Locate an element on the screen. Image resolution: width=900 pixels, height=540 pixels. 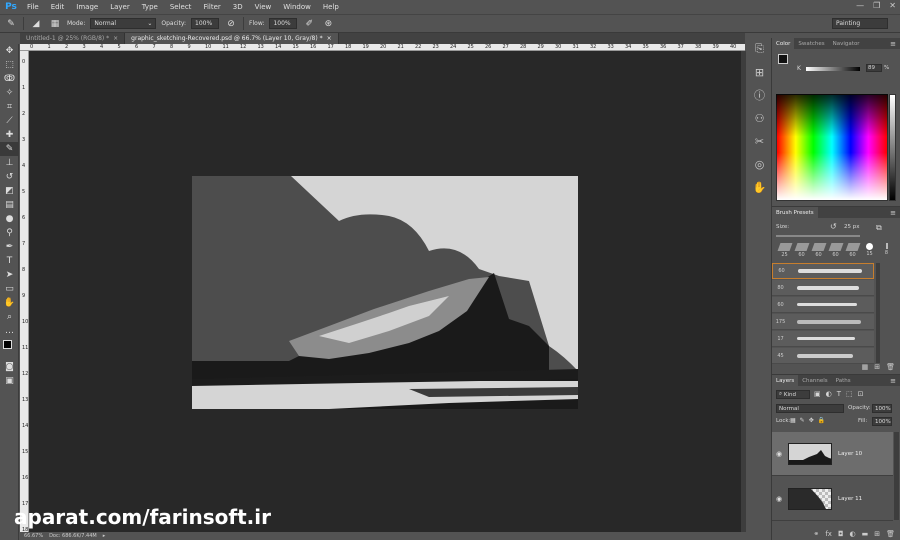
properties-icon: ⊞ is located at coordinates (759, 72).